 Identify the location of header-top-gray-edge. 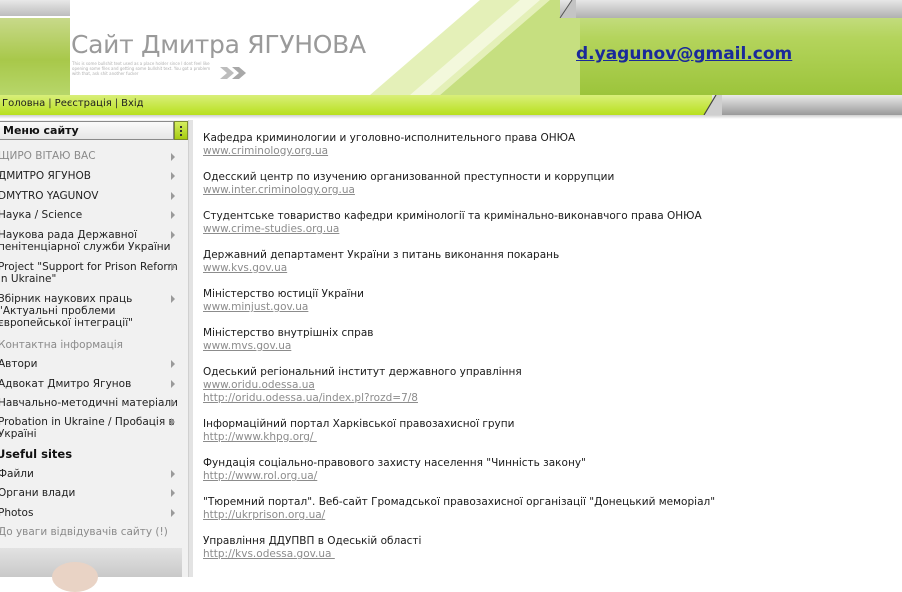
(567, 9).